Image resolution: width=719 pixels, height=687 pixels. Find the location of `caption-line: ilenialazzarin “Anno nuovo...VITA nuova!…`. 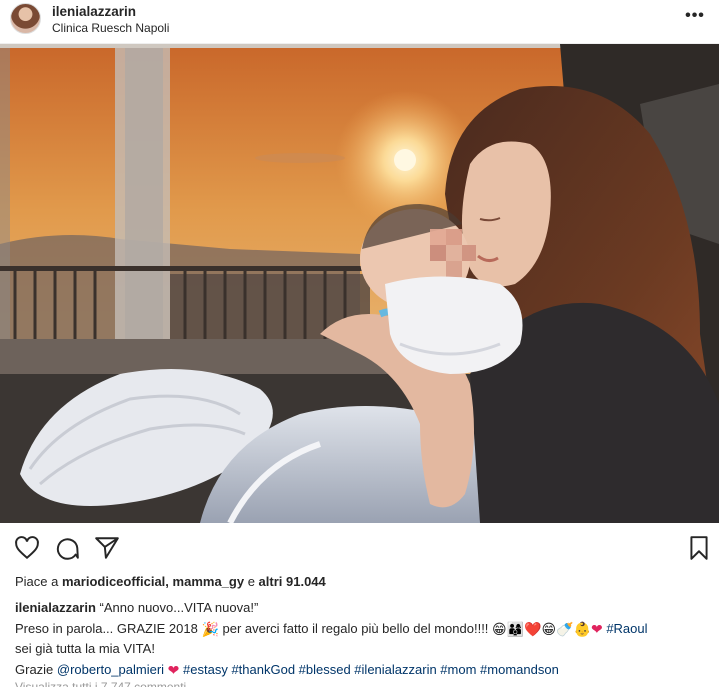

caption-line: ilenialazzarin “Anno nuovo...VITA nuova!… is located at coordinates (362, 608).